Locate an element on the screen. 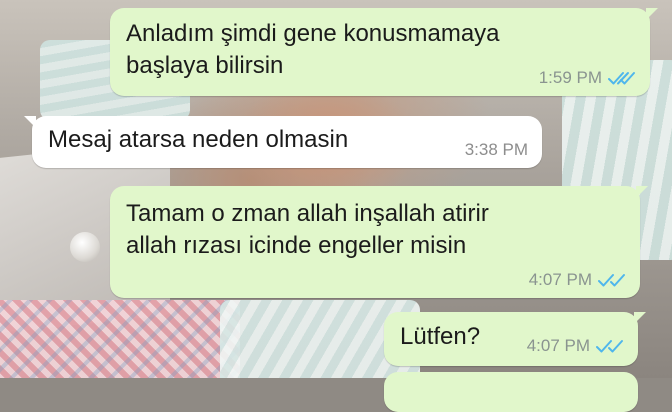 The height and width of the screenshot is (412, 672). message-text: Mesaj atarsa neden olmasin is located at coordinates (198, 139).